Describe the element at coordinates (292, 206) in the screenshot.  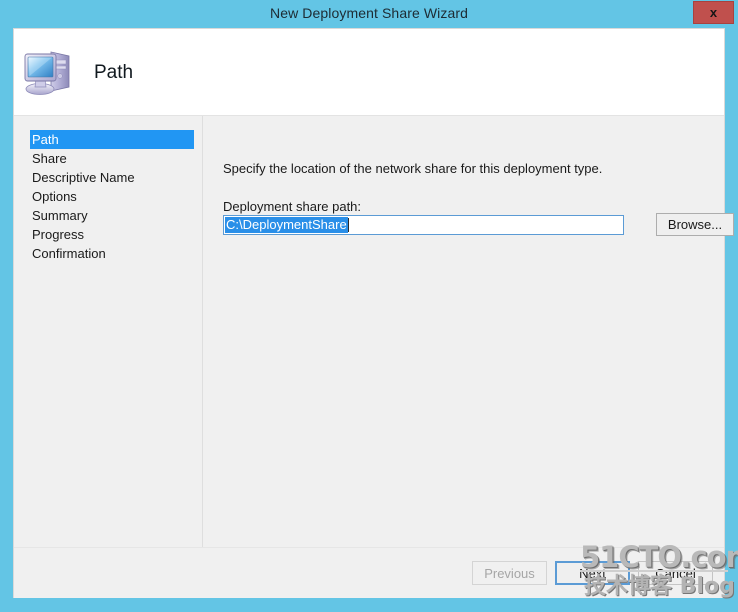
I see `deployment-share-path-label: Deployment share path:` at that location.